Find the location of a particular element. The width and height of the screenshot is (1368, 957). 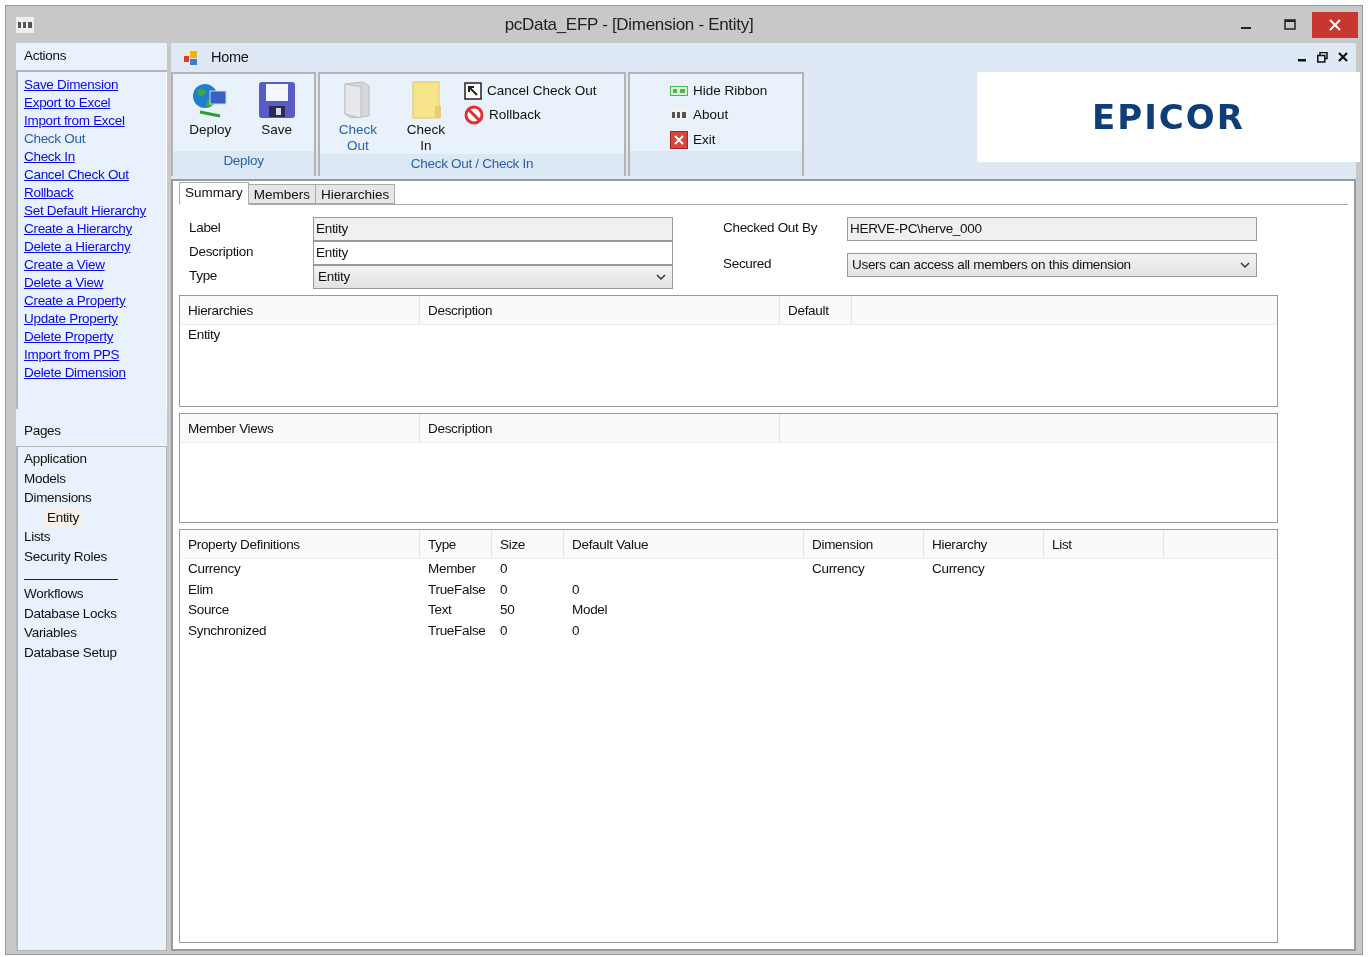

page-item: Workflows is located at coordinates (54, 593).